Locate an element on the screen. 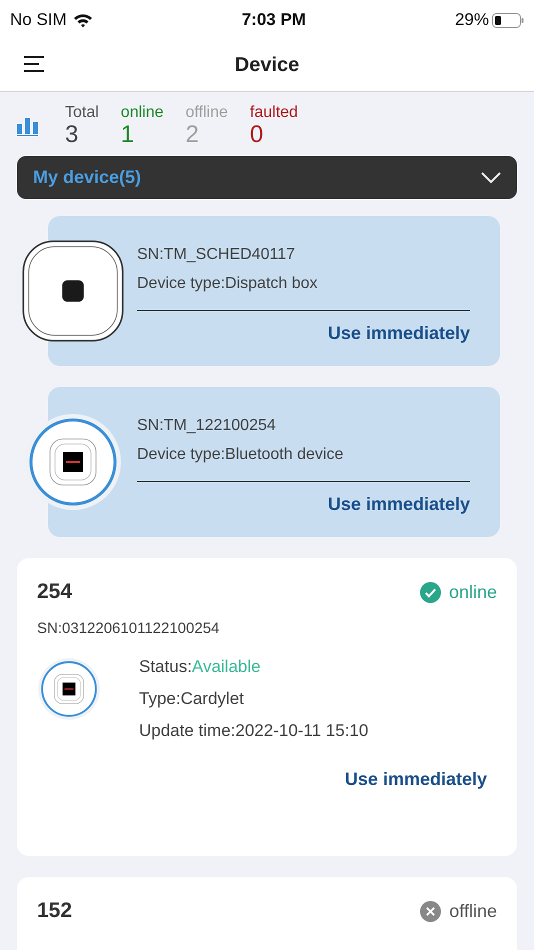 Image resolution: width=534 pixels, height=950 pixels. check-circle-icon is located at coordinates (430, 592).